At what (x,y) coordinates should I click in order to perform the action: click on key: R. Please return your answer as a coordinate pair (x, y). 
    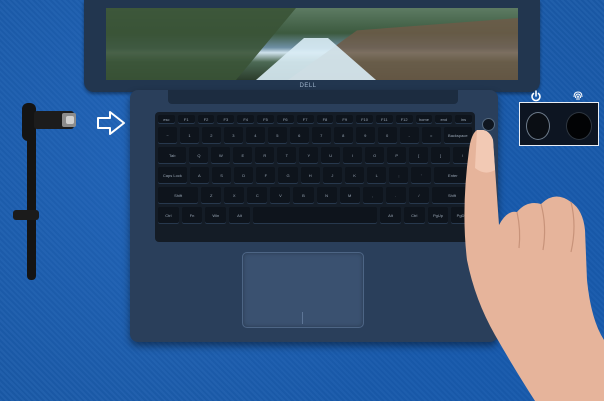
    Looking at the image, I should click on (265, 155).